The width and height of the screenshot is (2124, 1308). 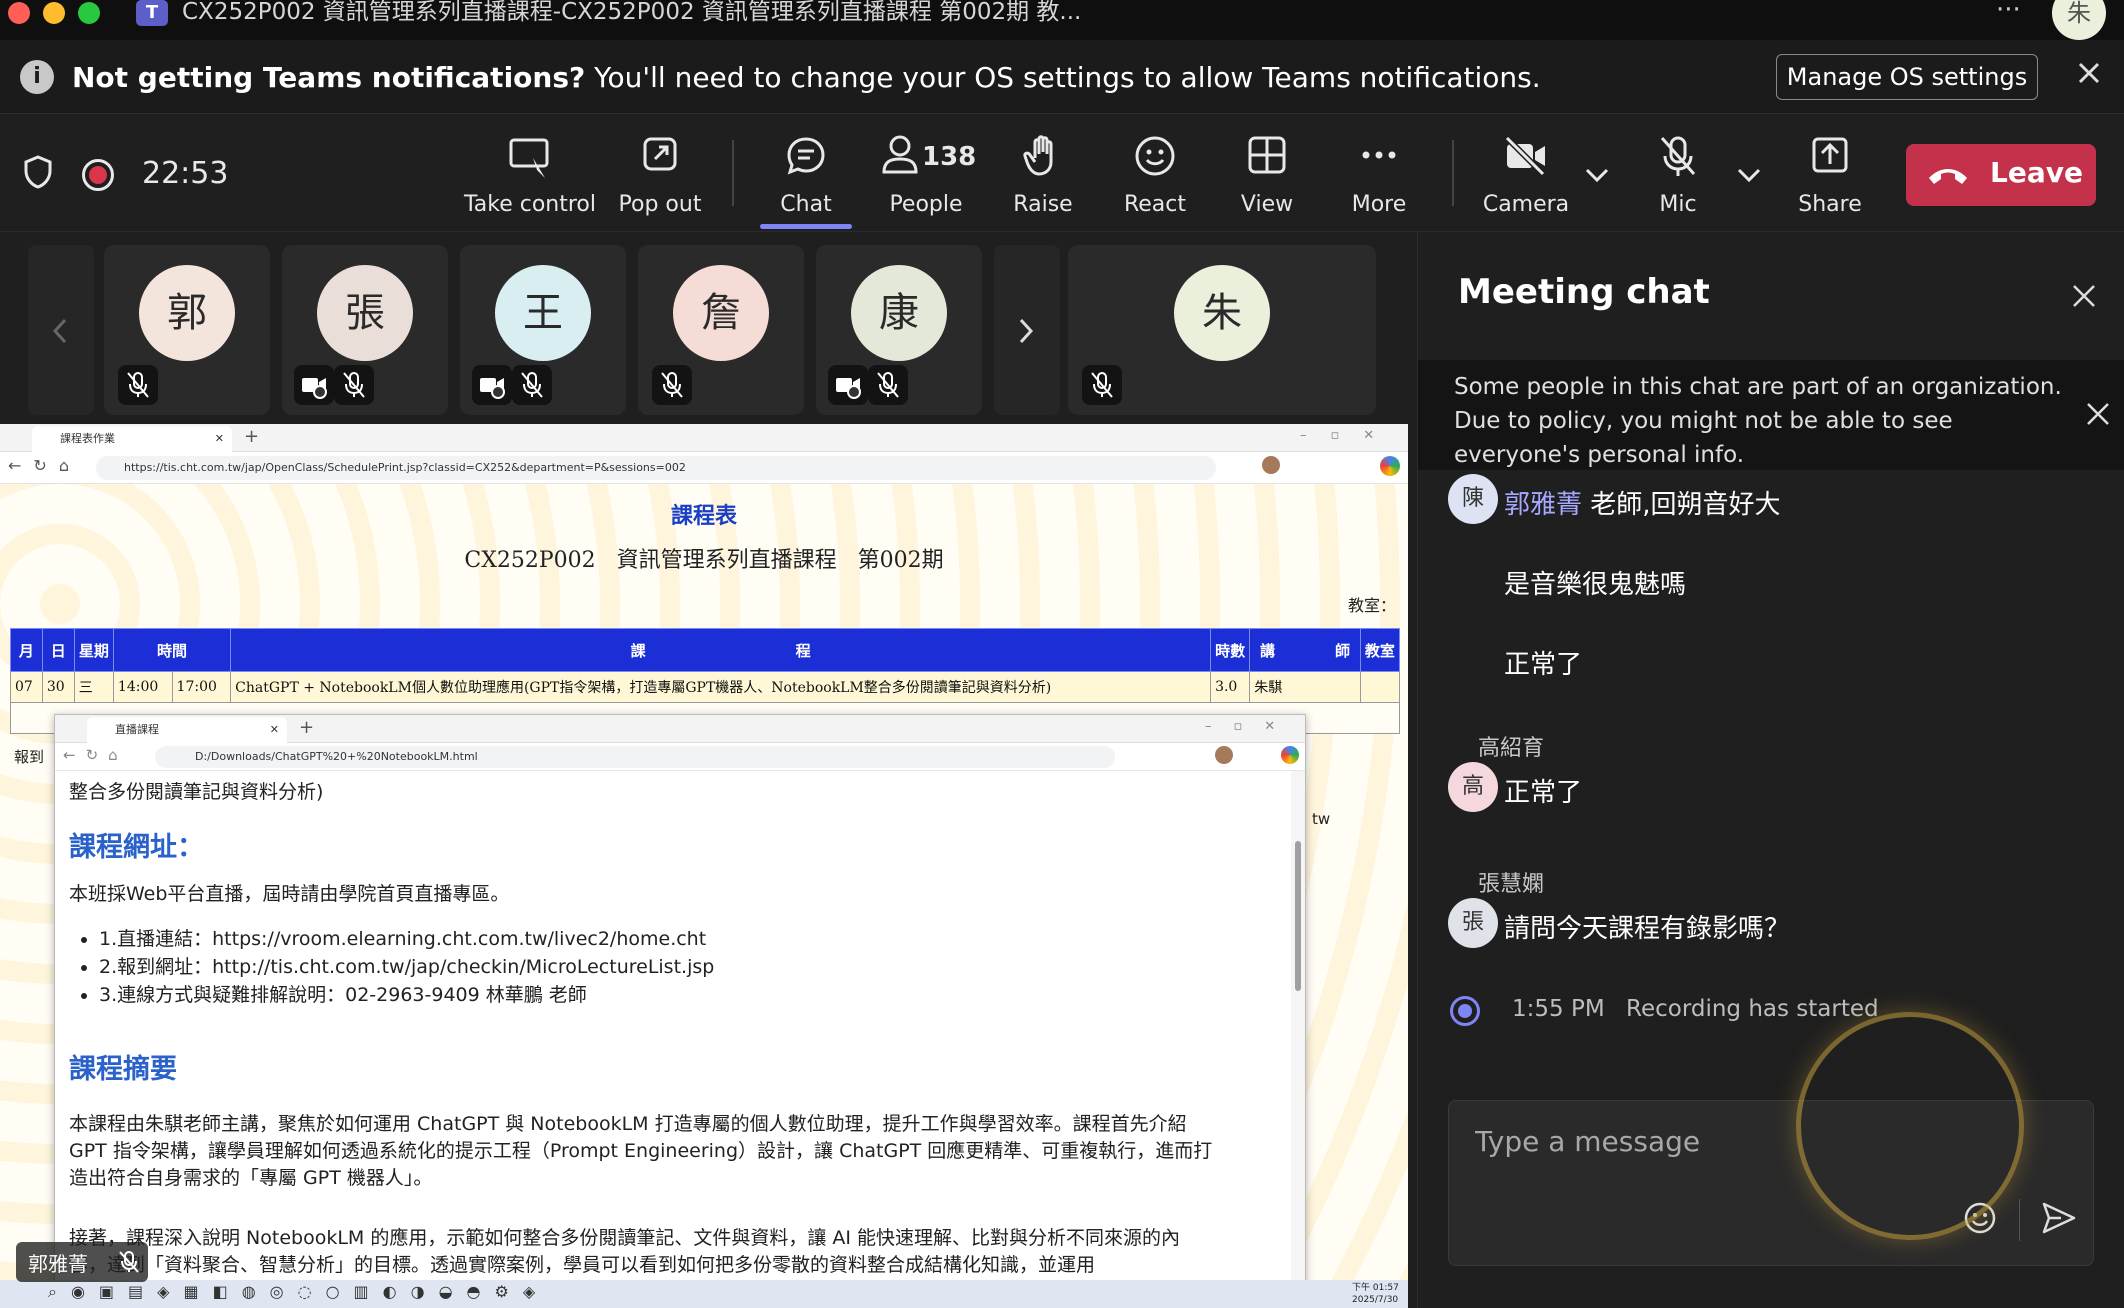 What do you see at coordinates (61, 330) in the screenshot?
I see `participants-prev-button` at bounding box center [61, 330].